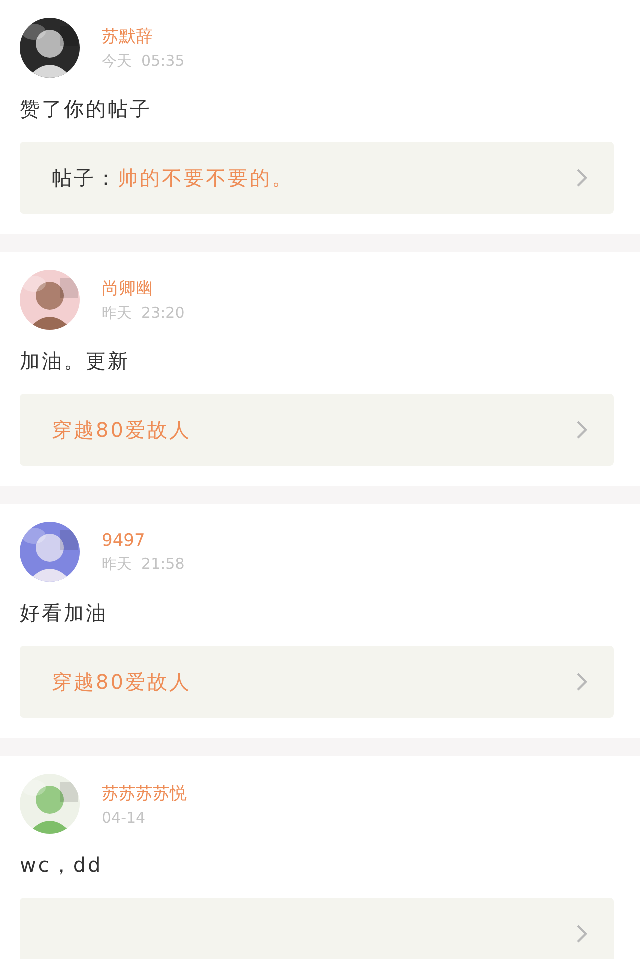 This screenshot has width=640, height=959. I want to click on user-name: 苏默辞, so click(143, 36).